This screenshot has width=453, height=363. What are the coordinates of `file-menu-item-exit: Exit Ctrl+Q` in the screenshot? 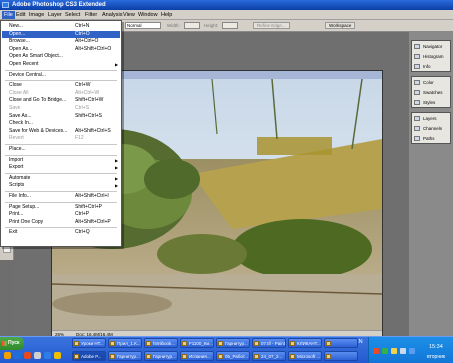 It's located at (61, 232).